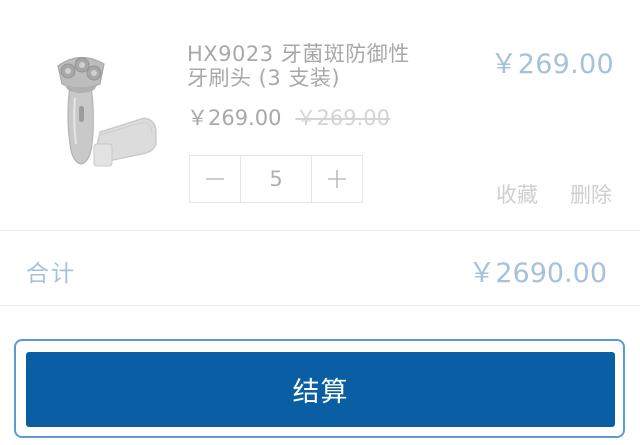 The width and height of the screenshot is (640, 445). I want to click on price-row: ￥269.00 ￥269.00, so click(288, 117).